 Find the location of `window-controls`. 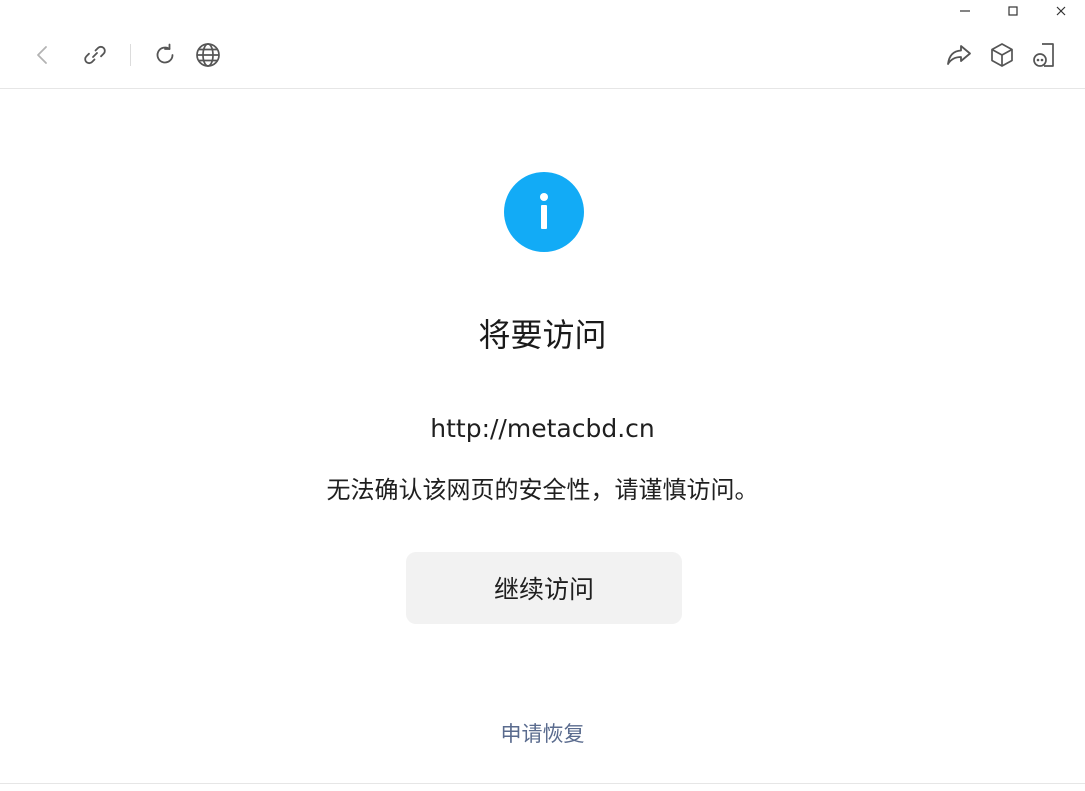

window-controls is located at coordinates (1013, 11).